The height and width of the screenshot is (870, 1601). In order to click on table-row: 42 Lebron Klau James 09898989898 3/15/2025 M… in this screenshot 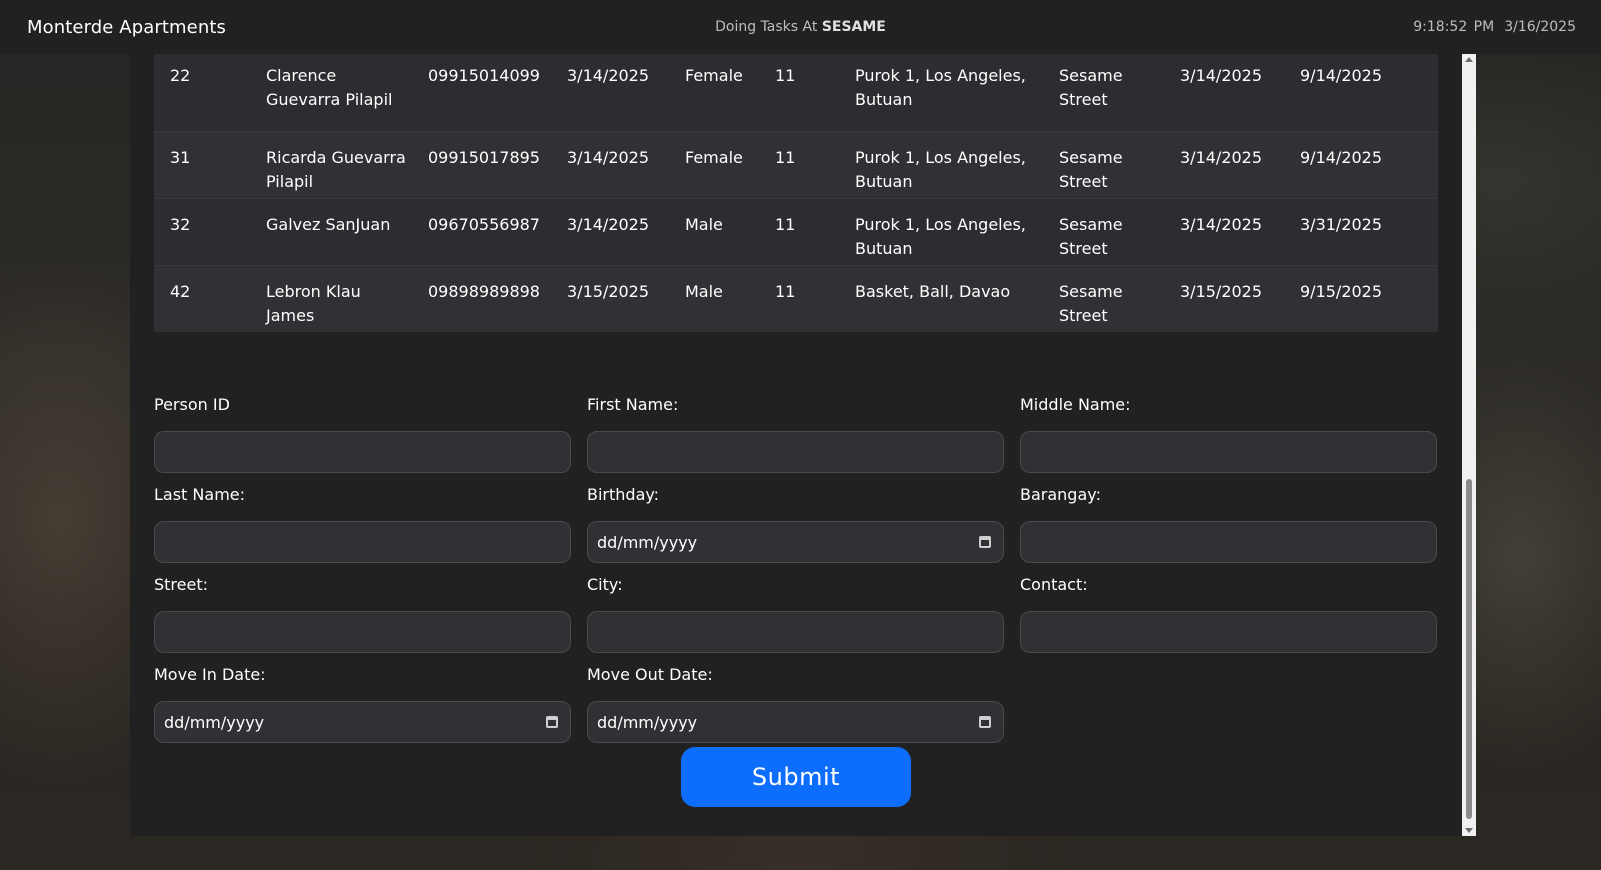, I will do `click(796, 298)`.